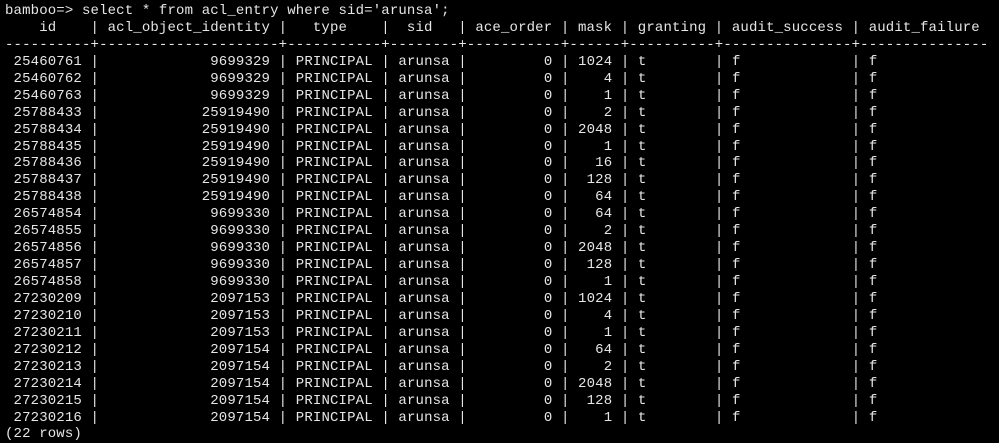 The width and height of the screenshot is (999, 443). I want to click on prompt: bamboo=>, so click(43, 11).